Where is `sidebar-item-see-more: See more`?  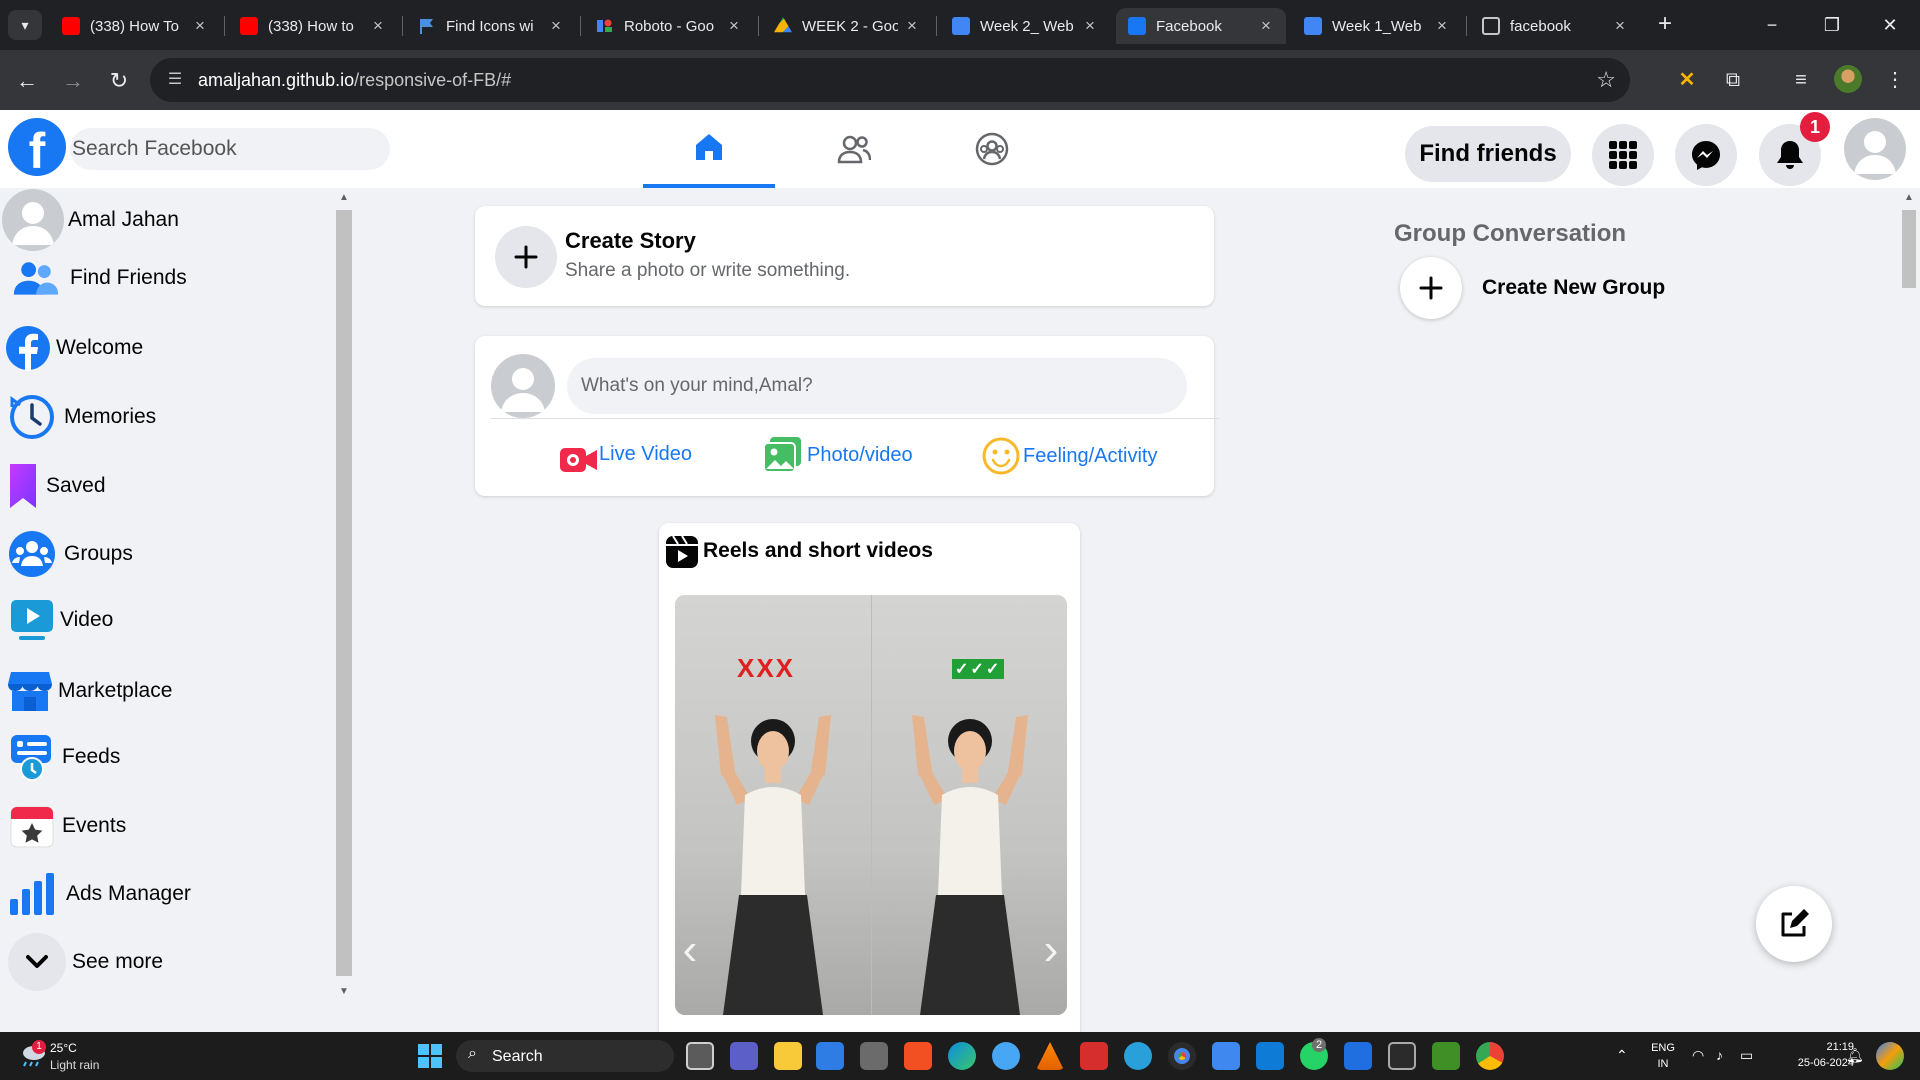 sidebar-item-see-more: See more is located at coordinates (81, 962).